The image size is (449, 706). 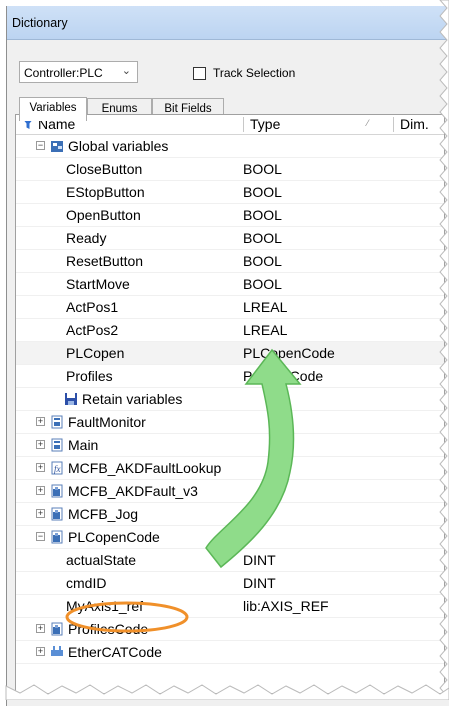 What do you see at coordinates (227, 692) in the screenshot?
I see `torn-edge-bottom` at bounding box center [227, 692].